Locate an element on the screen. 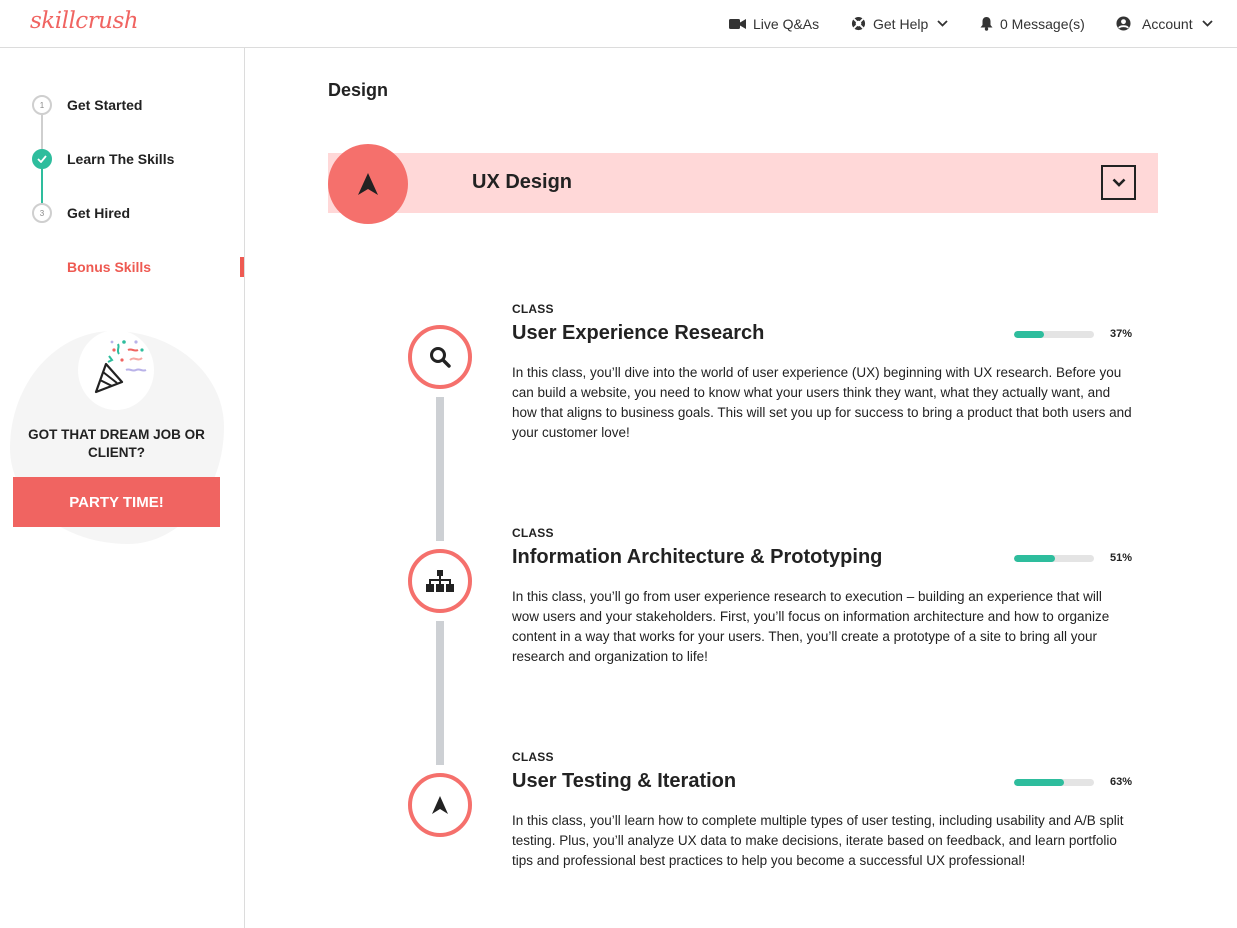 The width and height of the screenshot is (1237, 928). get-help-label: Get Help is located at coordinates (901, 23).